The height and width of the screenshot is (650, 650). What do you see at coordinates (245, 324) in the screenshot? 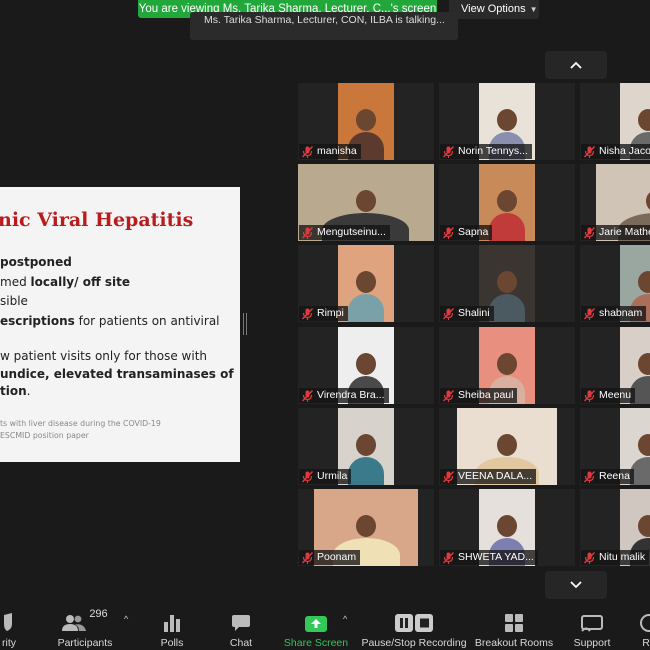
I see `split-view-handle` at bounding box center [245, 324].